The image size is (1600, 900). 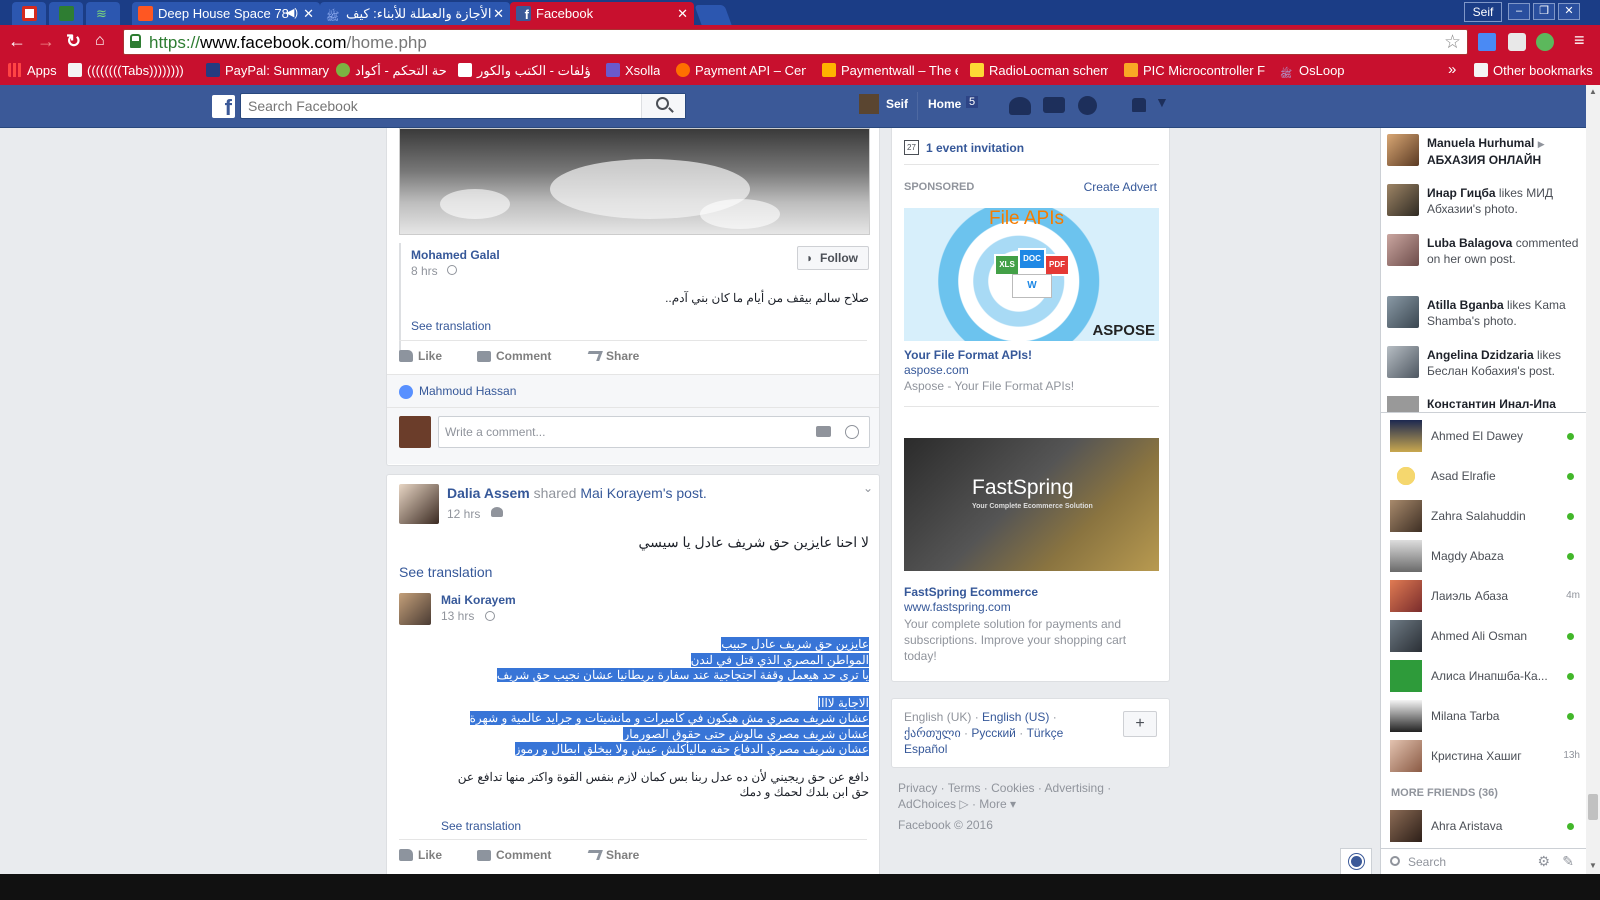 I want to click on language-link: Русский, so click(x=993, y=733).